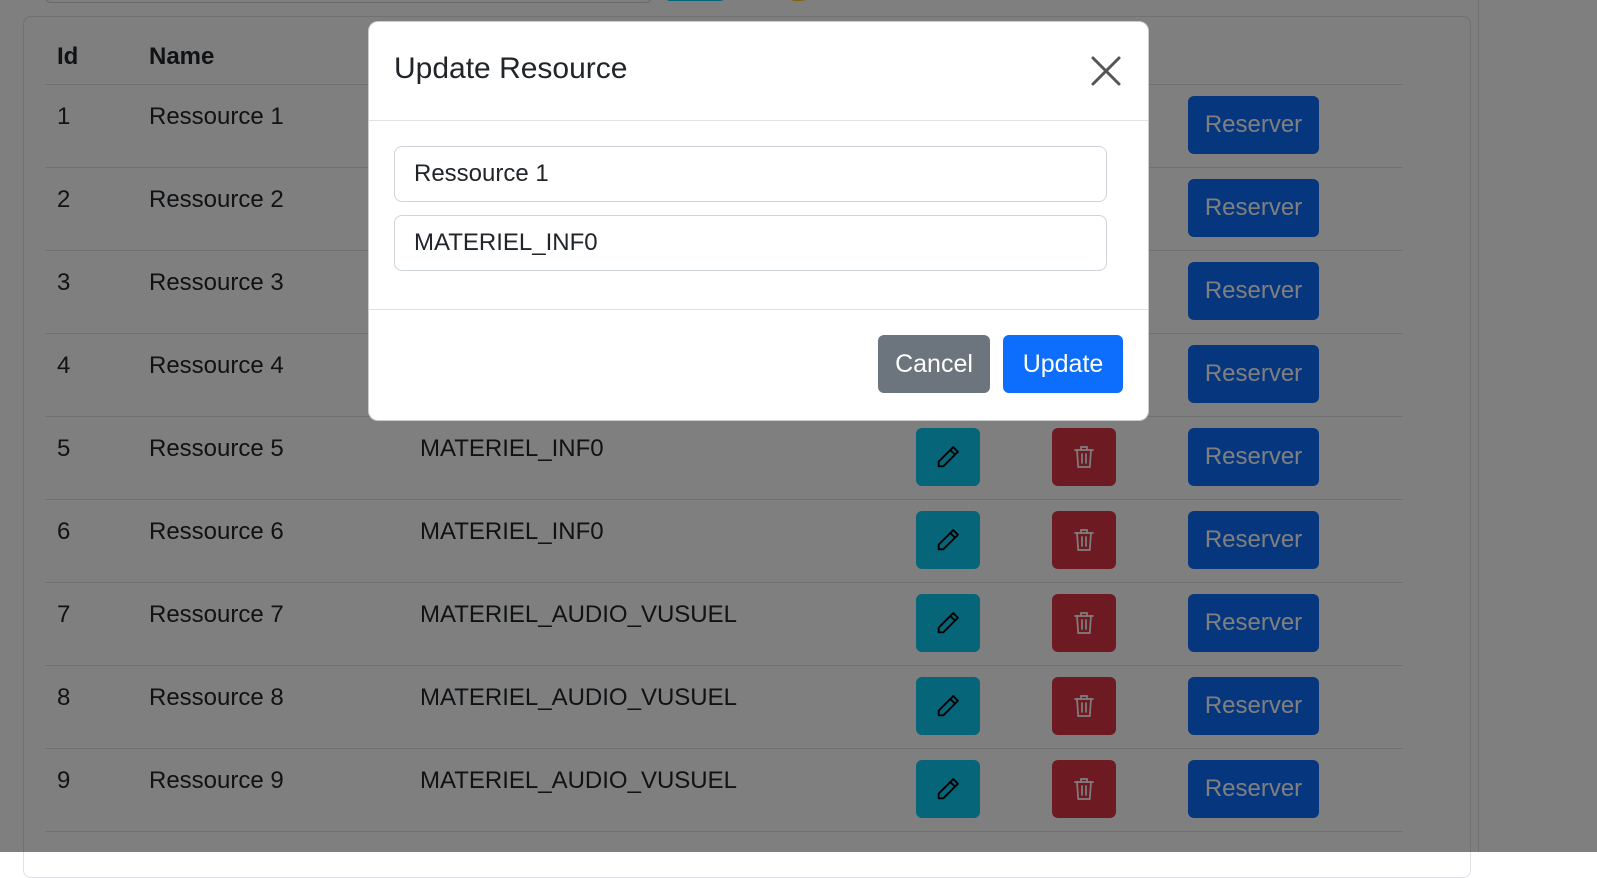 The width and height of the screenshot is (1597, 878). What do you see at coordinates (1106, 71) in the screenshot?
I see `close-icon` at bounding box center [1106, 71].